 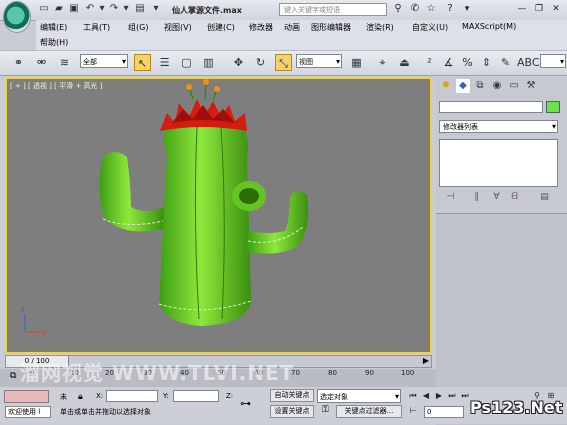 I want to click on redo-icon: ↷, so click(x=114, y=9).